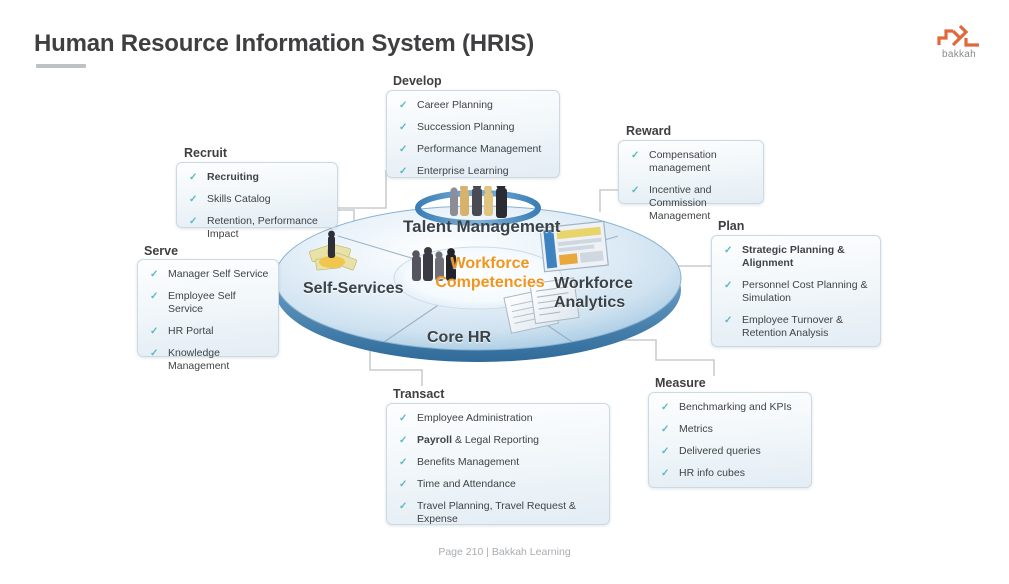 This screenshot has height=584, width=1009. Describe the element at coordinates (284, 43) in the screenshot. I see `page-title: Human Resource Information System (HRIS)` at that location.